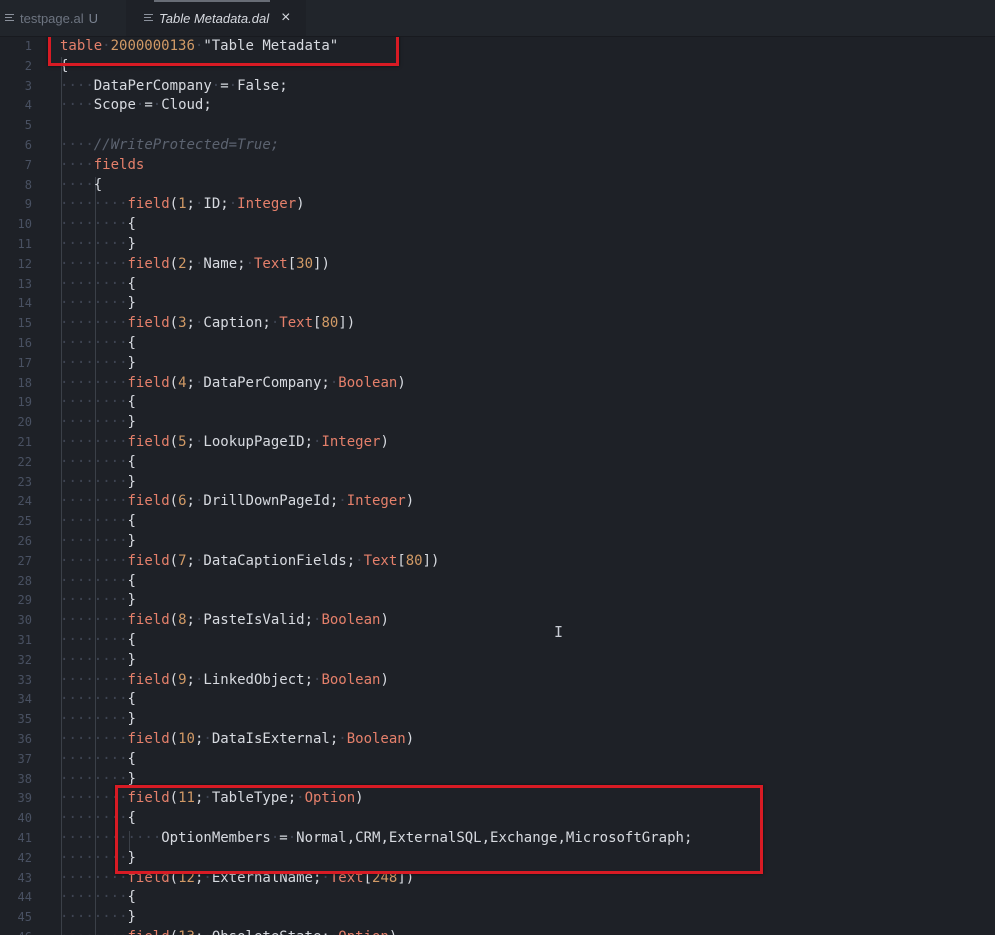 The height and width of the screenshot is (935, 995). Describe the element at coordinates (497, 918) in the screenshot. I see `code-line: 45 ········}` at that location.